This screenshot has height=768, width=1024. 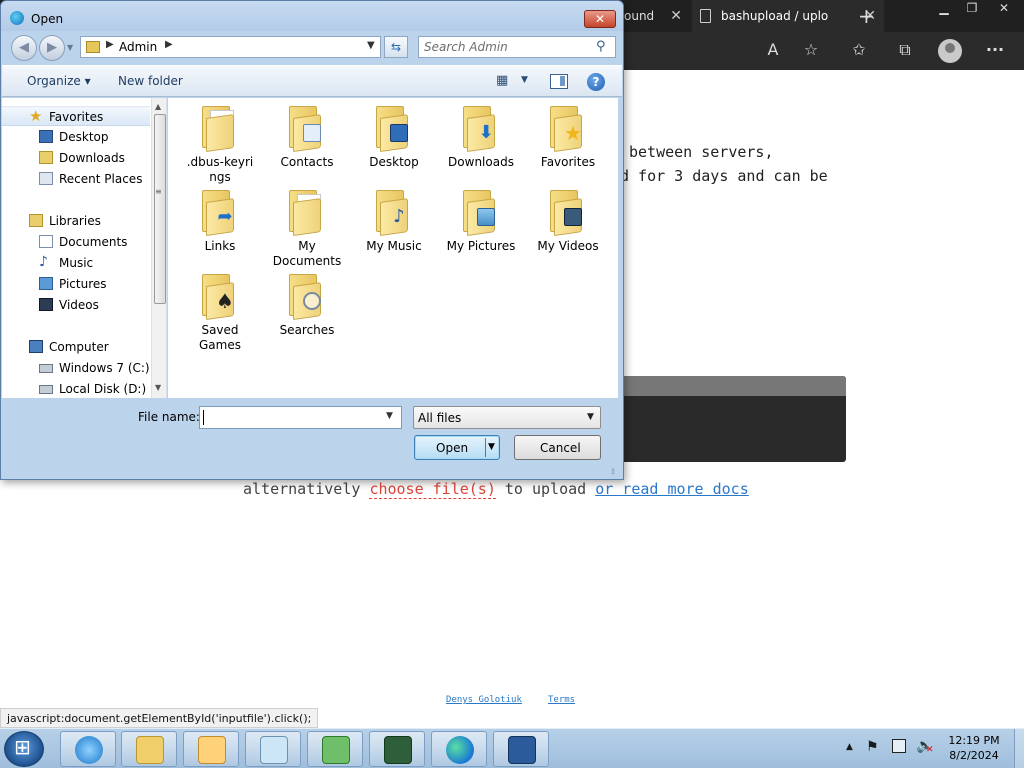 What do you see at coordinates (396, 47) in the screenshot?
I see `refresh-button: ⇆` at bounding box center [396, 47].